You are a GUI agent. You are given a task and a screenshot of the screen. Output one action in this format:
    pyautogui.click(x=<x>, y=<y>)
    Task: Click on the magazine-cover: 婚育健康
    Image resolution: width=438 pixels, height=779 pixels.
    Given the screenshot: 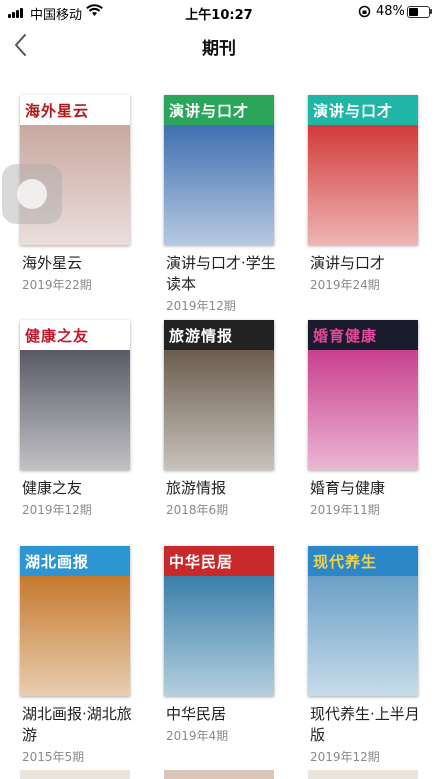 What is the action you would take?
    pyautogui.click(x=363, y=395)
    